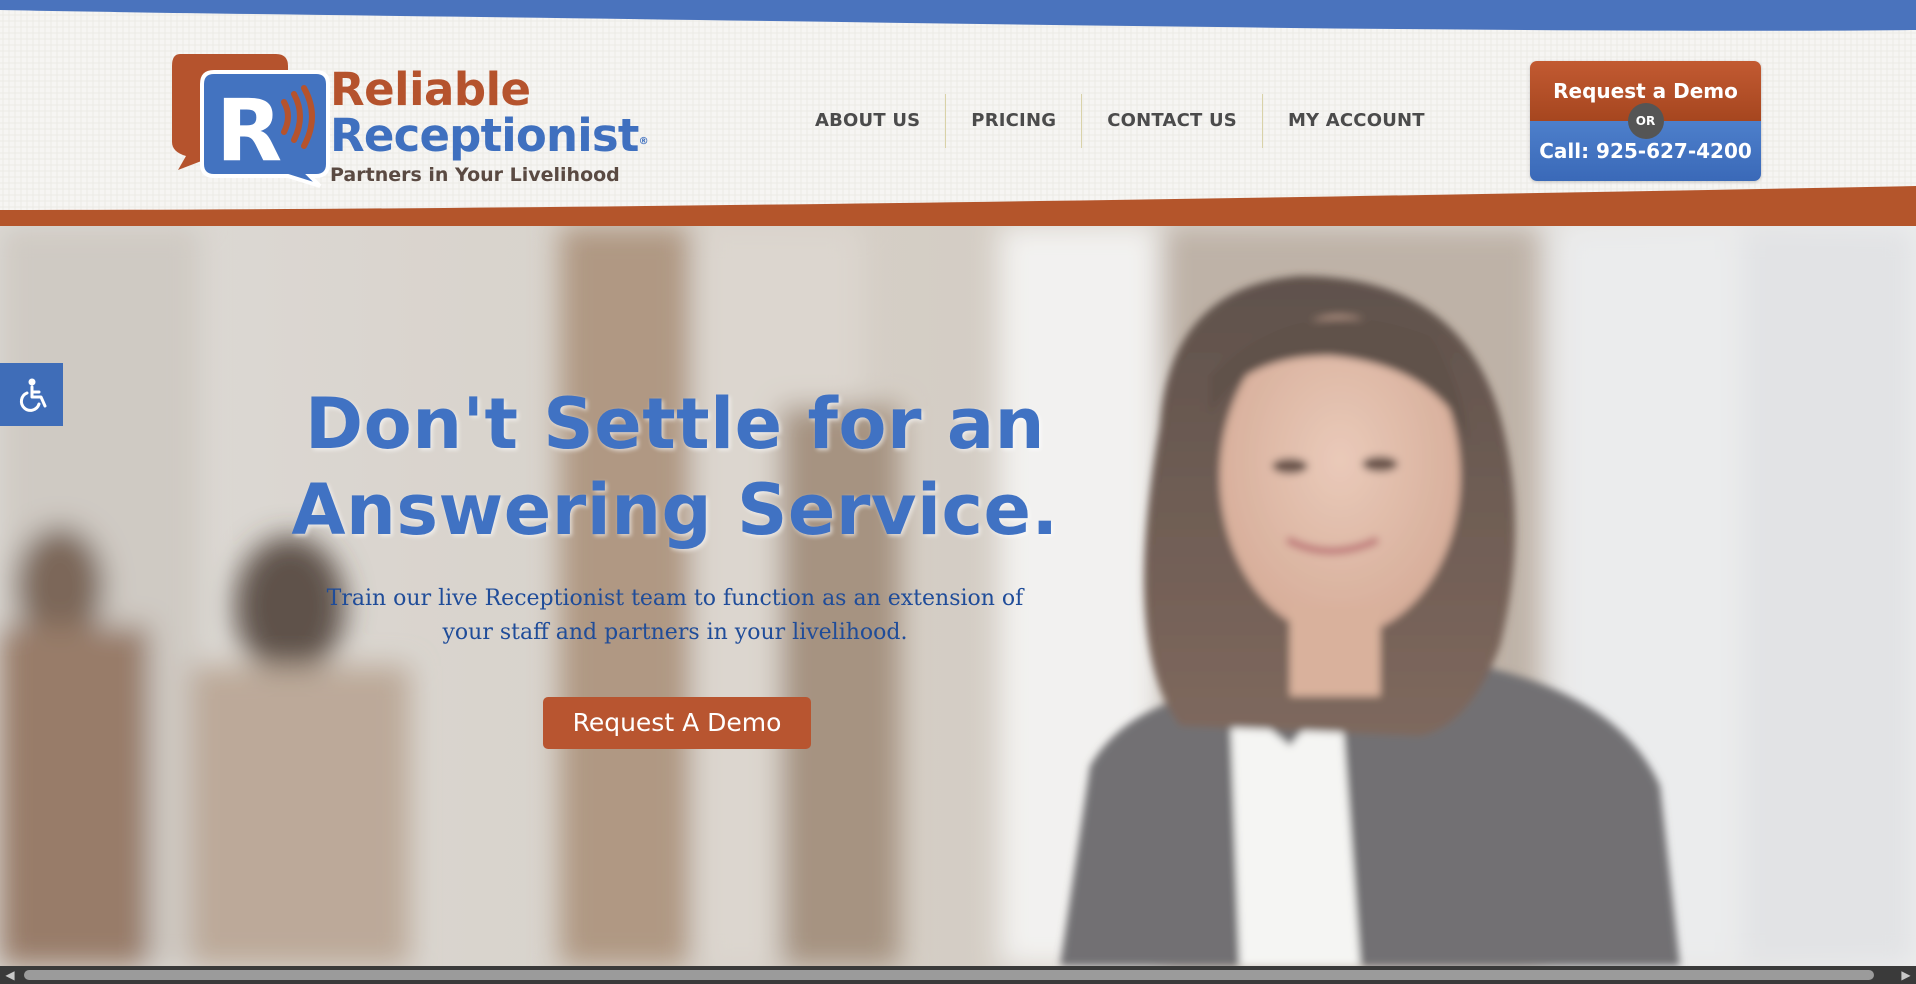  What do you see at coordinates (867, 121) in the screenshot?
I see `nav-about-us: ABOUT US` at bounding box center [867, 121].